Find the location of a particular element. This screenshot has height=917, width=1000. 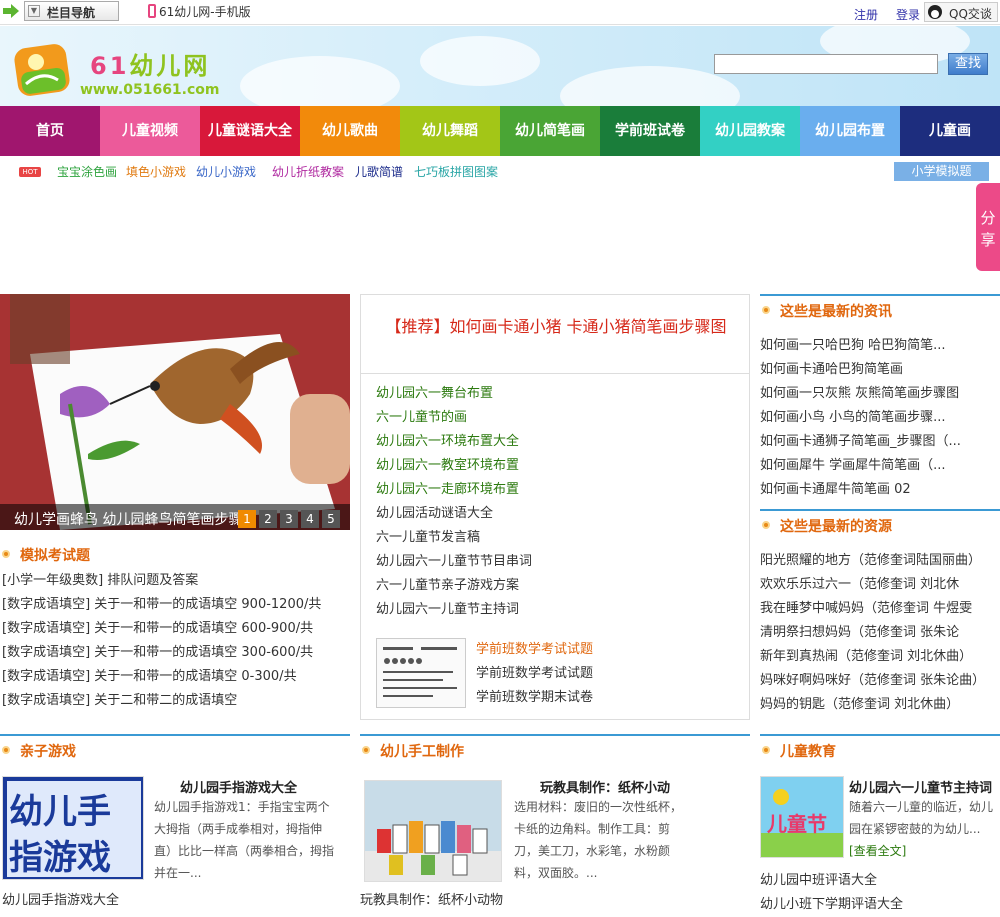

search-input is located at coordinates (826, 64).